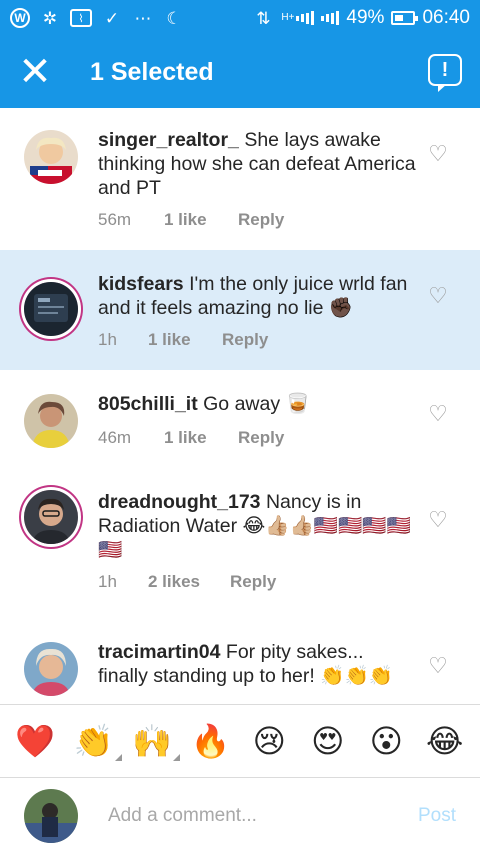 The image size is (480, 854). I want to click on data-transfer-icon: ⇅, so click(263, 18).